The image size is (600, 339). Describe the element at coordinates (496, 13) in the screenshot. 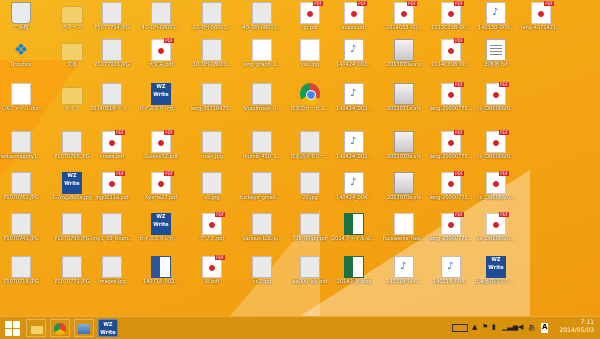

I see `mp3-file-icon: ♪` at that location.